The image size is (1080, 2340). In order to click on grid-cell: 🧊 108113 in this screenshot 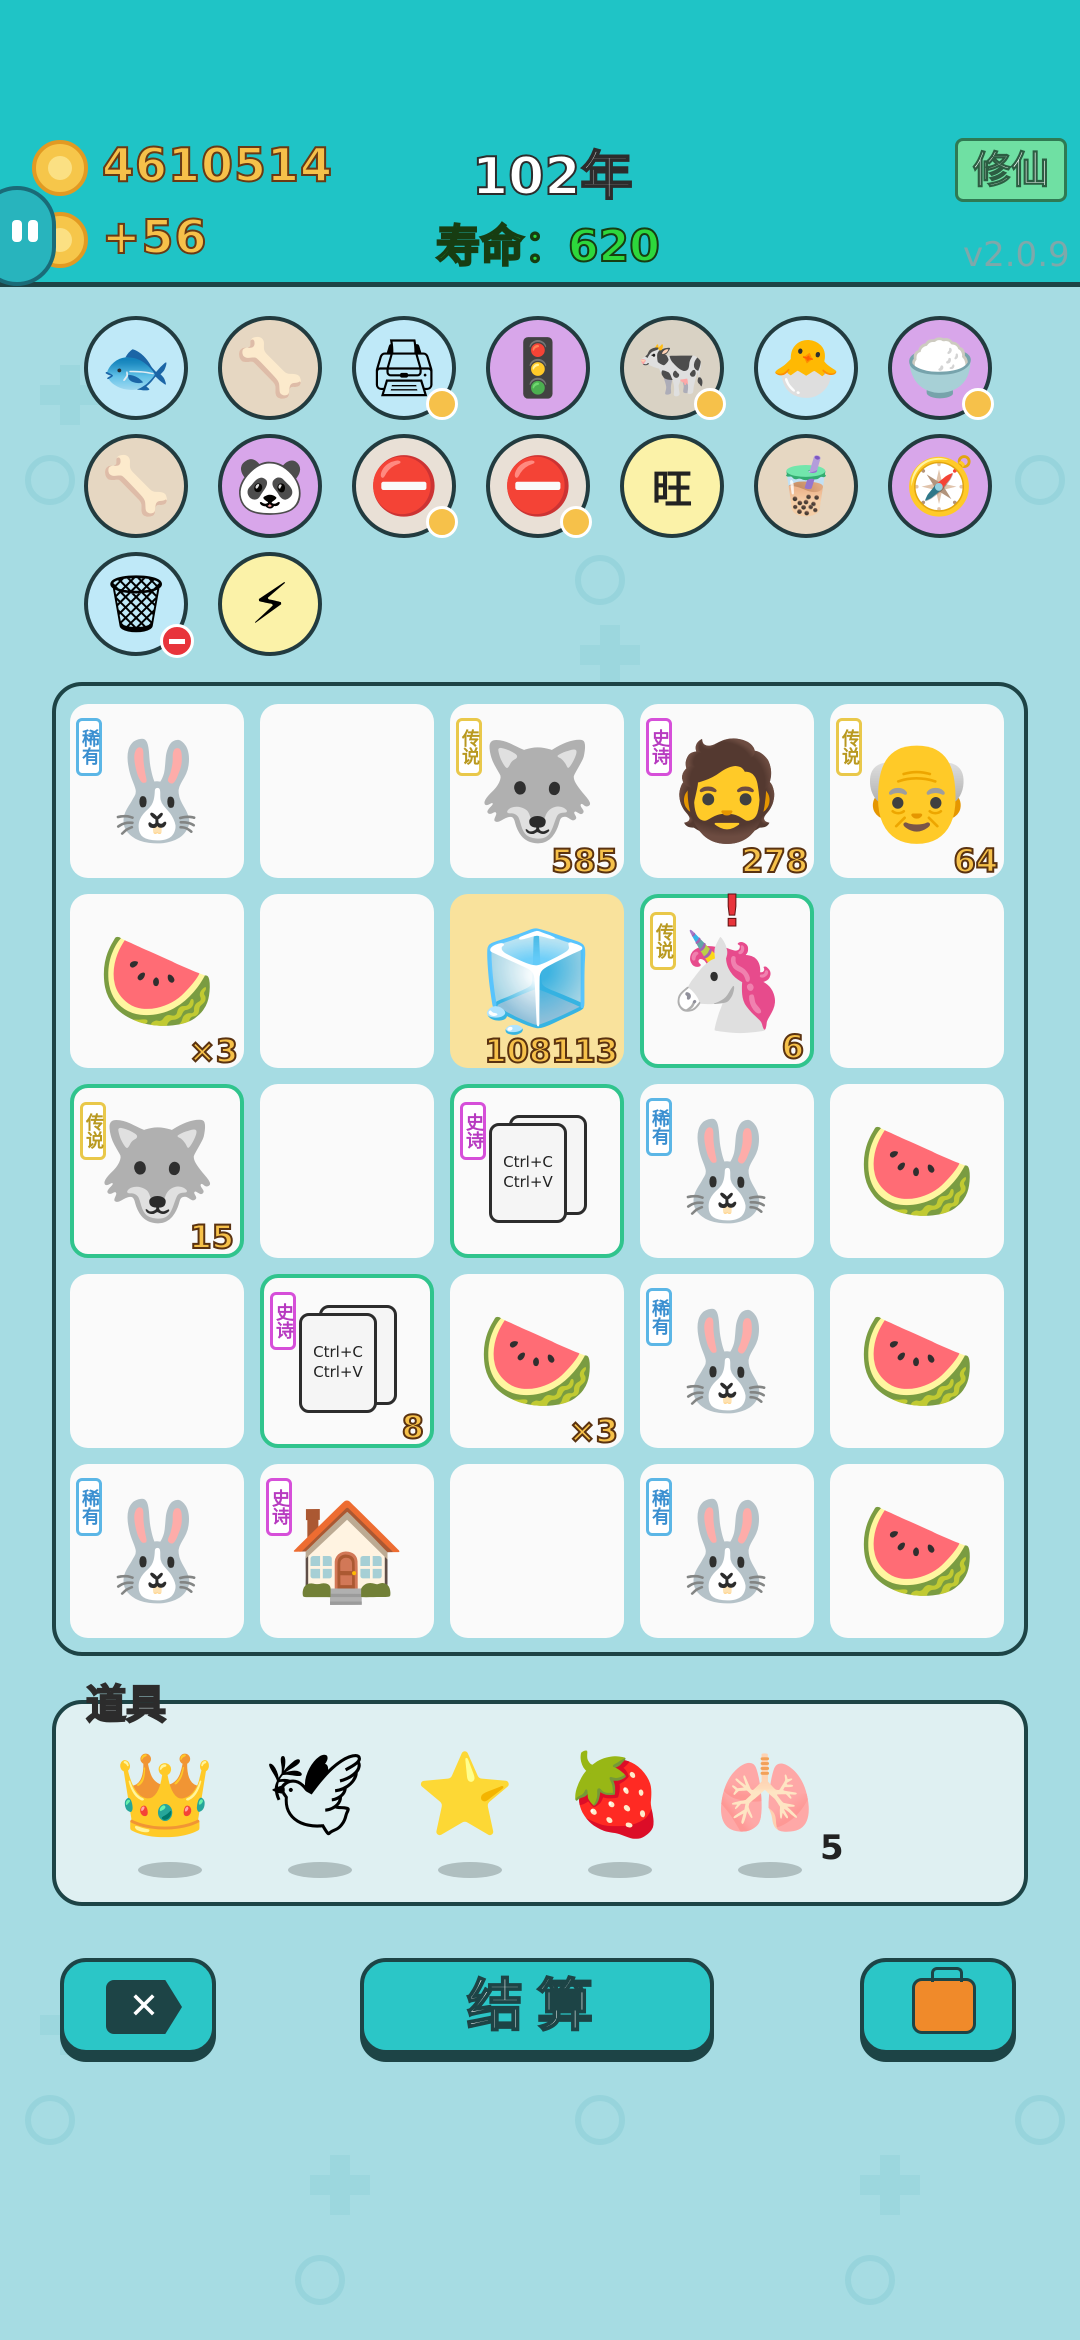, I will do `click(537, 982)`.